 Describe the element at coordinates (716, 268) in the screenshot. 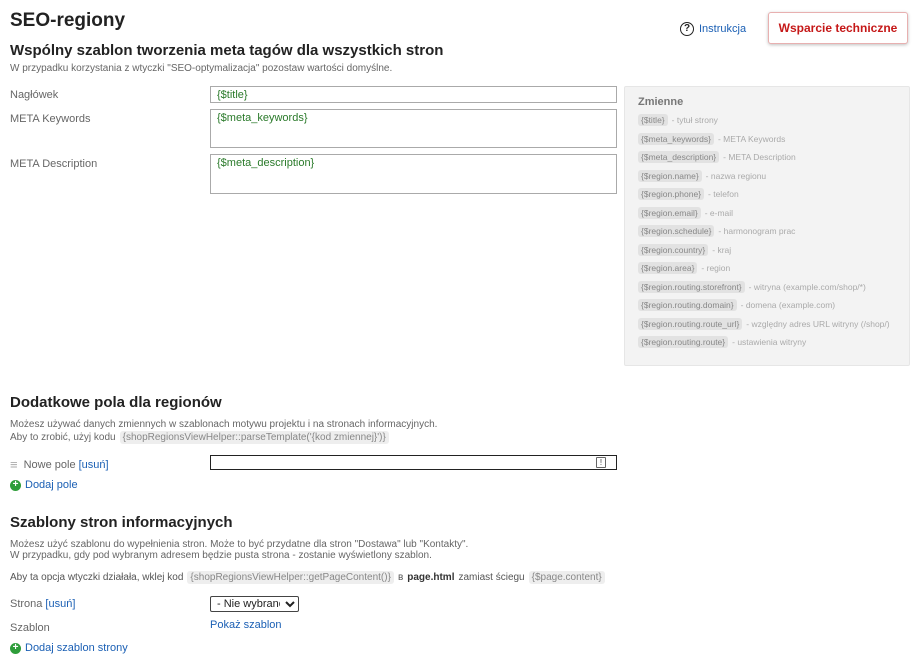

I see `variable-desc: - region` at that location.